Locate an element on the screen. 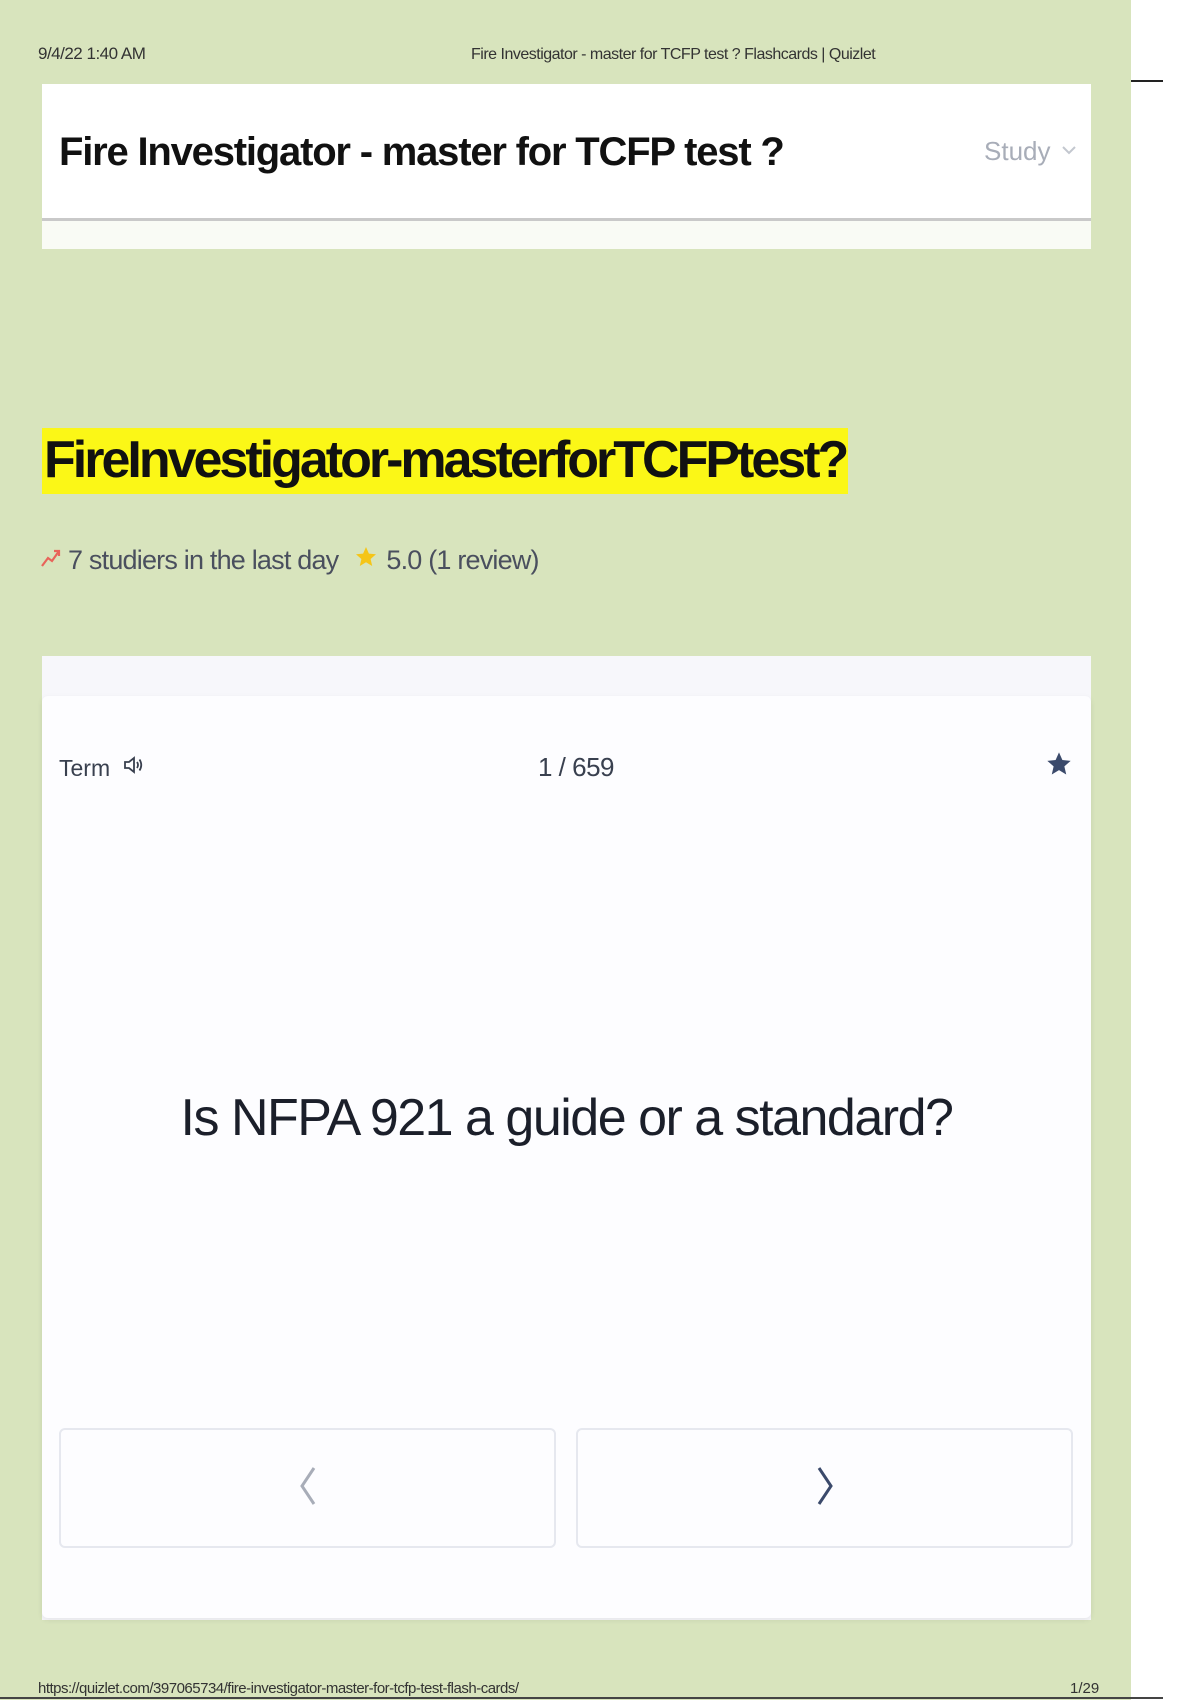 The width and height of the screenshot is (1200, 1700). card-side-label: Term is located at coordinates (101, 768).